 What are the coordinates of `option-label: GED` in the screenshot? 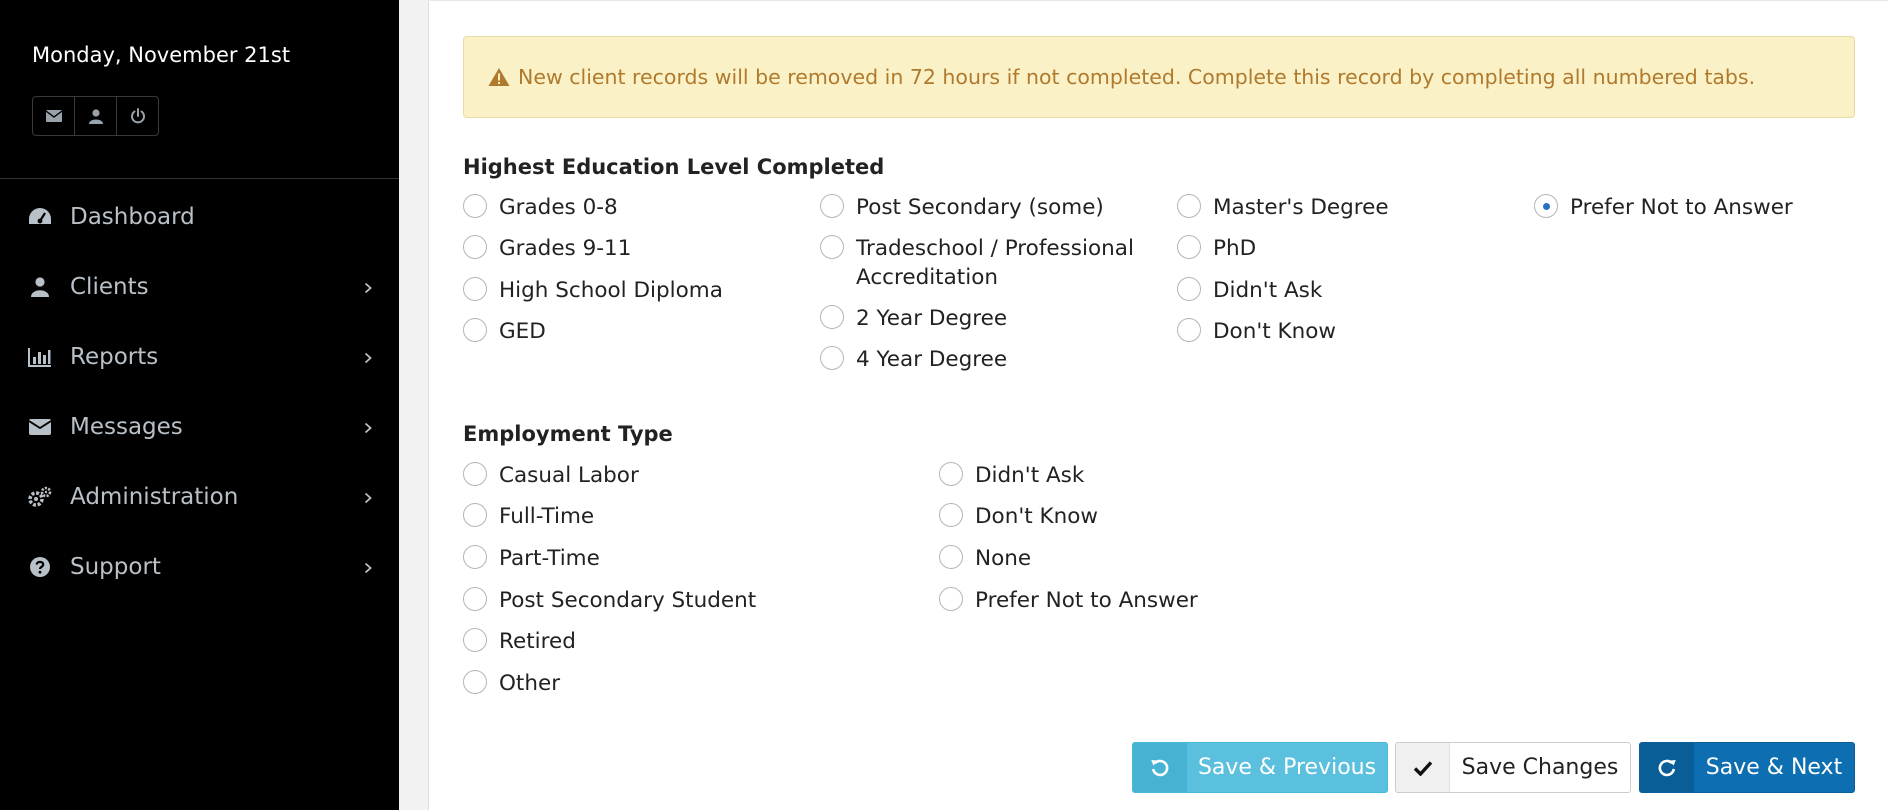 It's located at (522, 331).